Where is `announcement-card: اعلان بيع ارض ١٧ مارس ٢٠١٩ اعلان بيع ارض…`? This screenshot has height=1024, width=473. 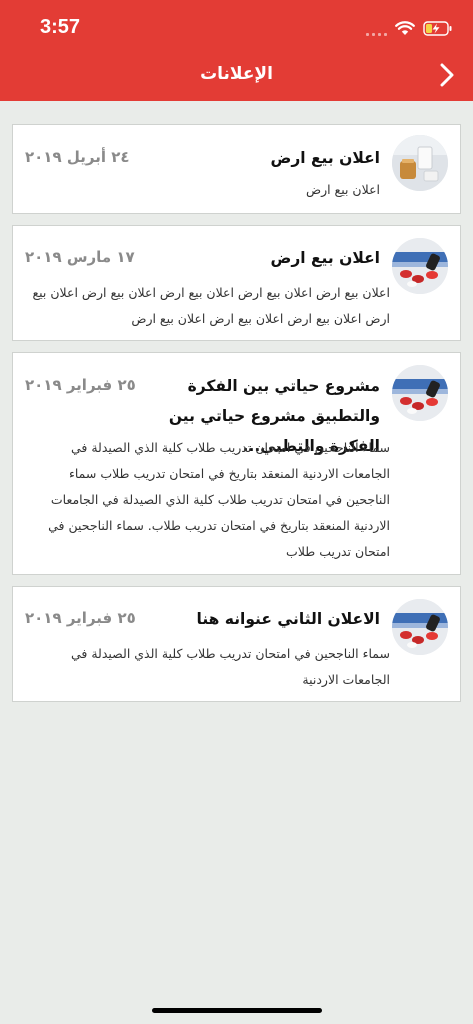
announcement-card: اعلان بيع ارض ١٧ مارس ٢٠١٩ اعلان بيع ارض… is located at coordinates (236, 283).